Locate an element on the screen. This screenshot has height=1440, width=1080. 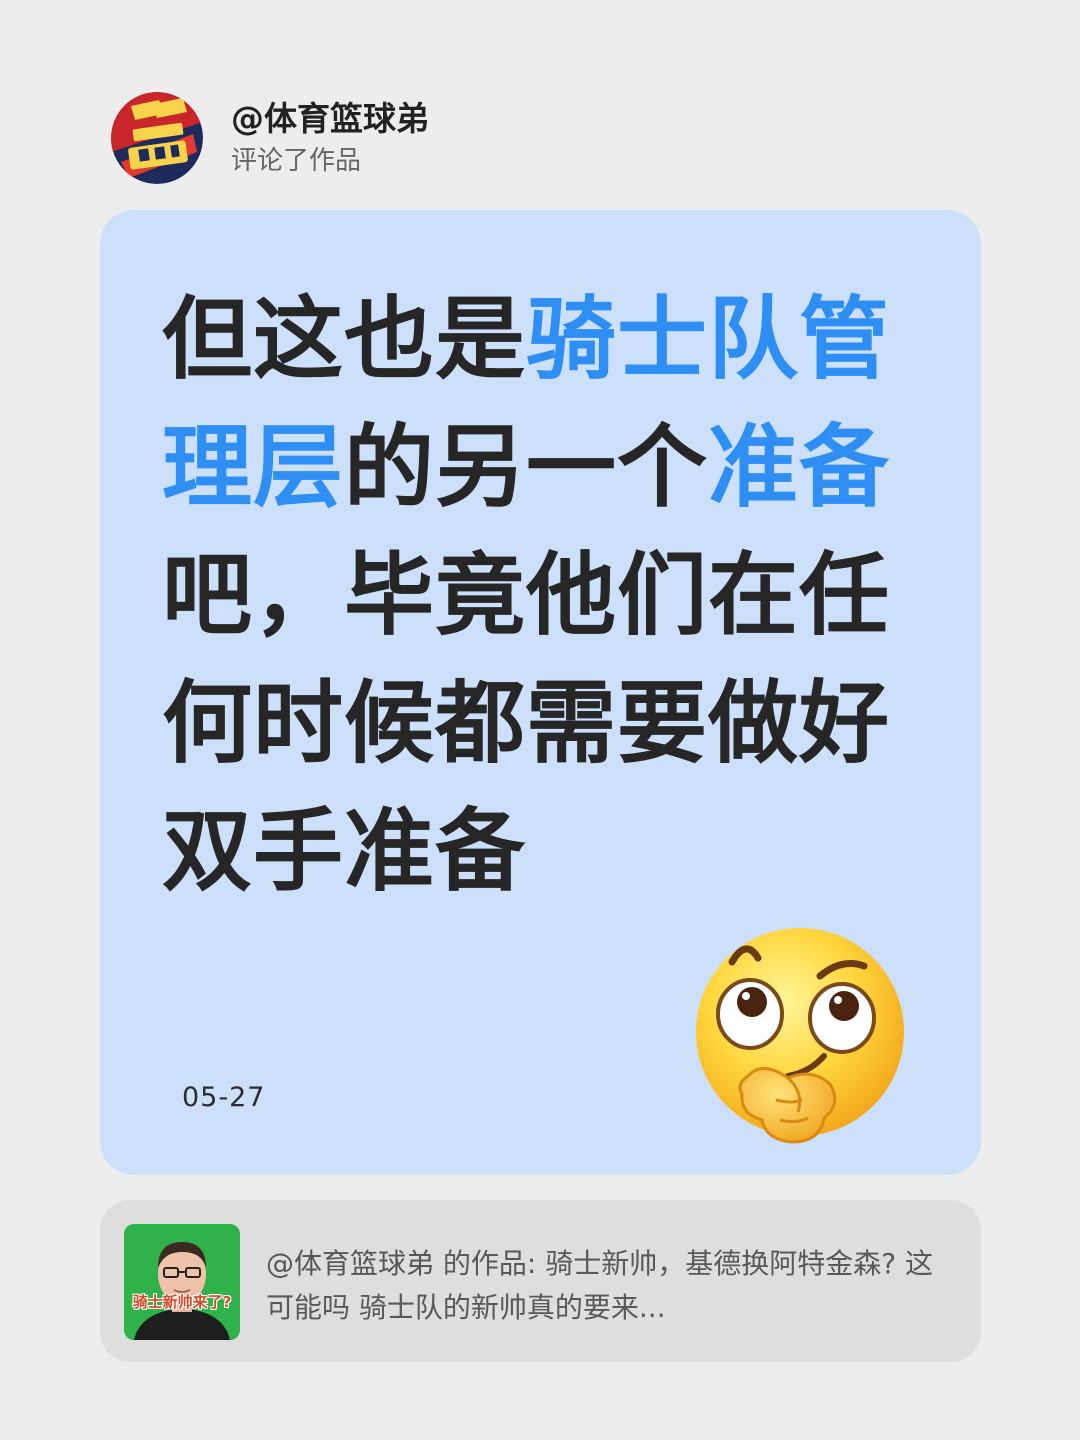
thumbnail-caption: 骑士新帅来了? is located at coordinates (182, 1302).